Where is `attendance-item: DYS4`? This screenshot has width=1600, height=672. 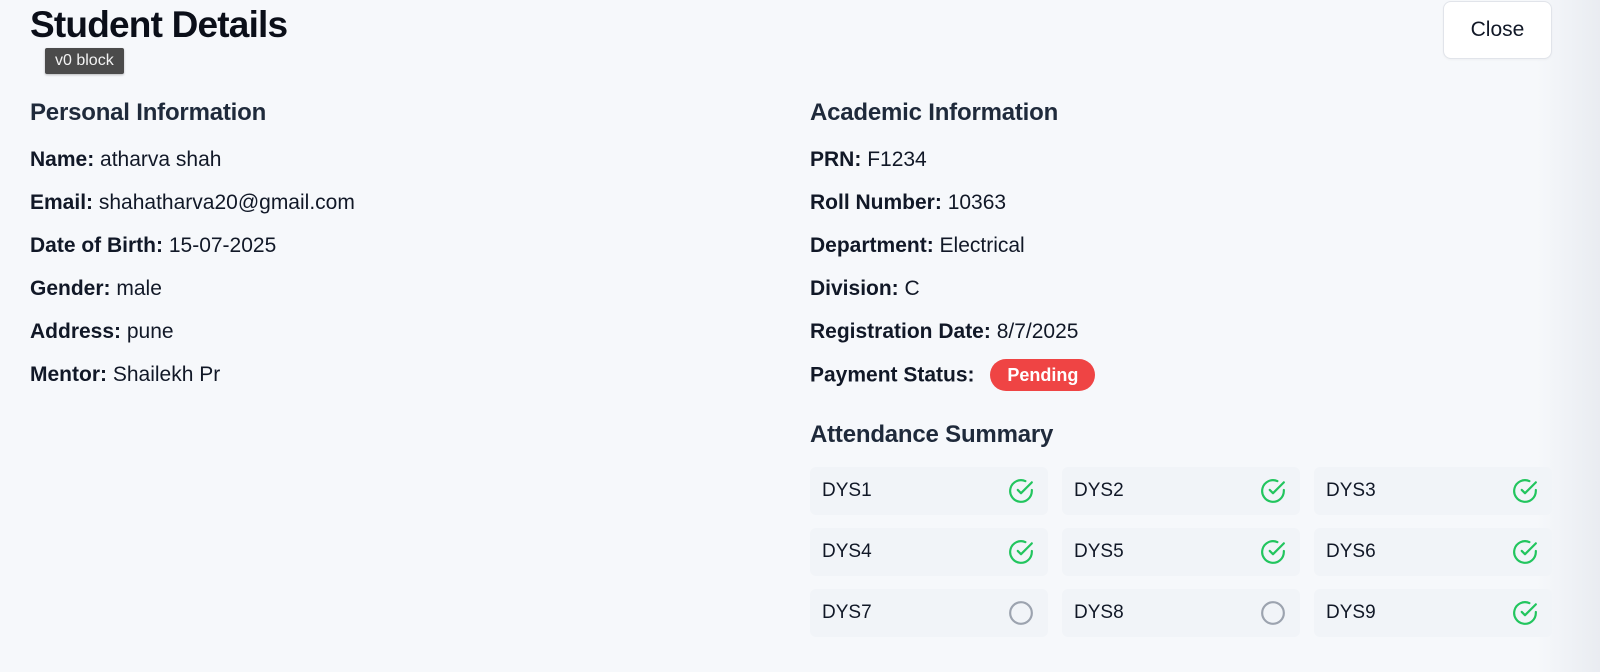 attendance-item: DYS4 is located at coordinates (929, 552).